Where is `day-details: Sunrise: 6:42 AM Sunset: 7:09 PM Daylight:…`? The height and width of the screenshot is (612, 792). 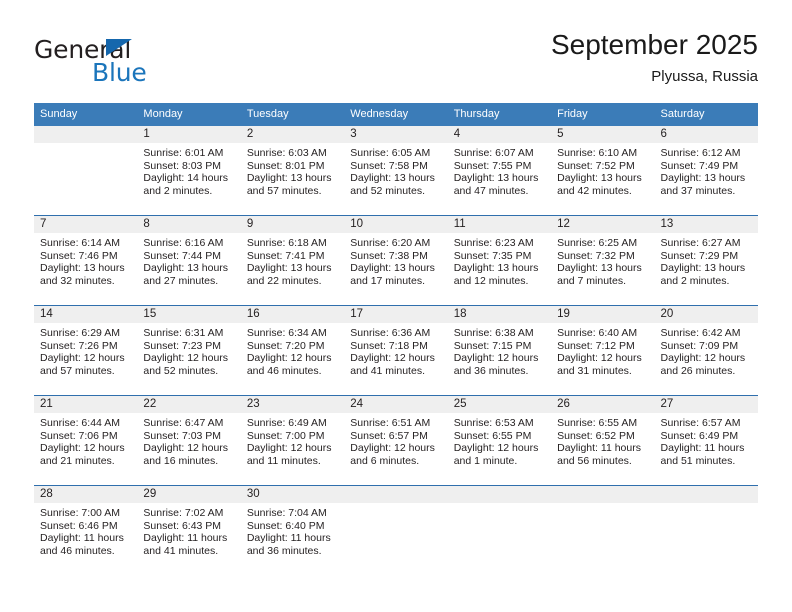 day-details: Sunrise: 6:42 AM Sunset: 7:09 PM Daylight:… is located at coordinates (706, 350).